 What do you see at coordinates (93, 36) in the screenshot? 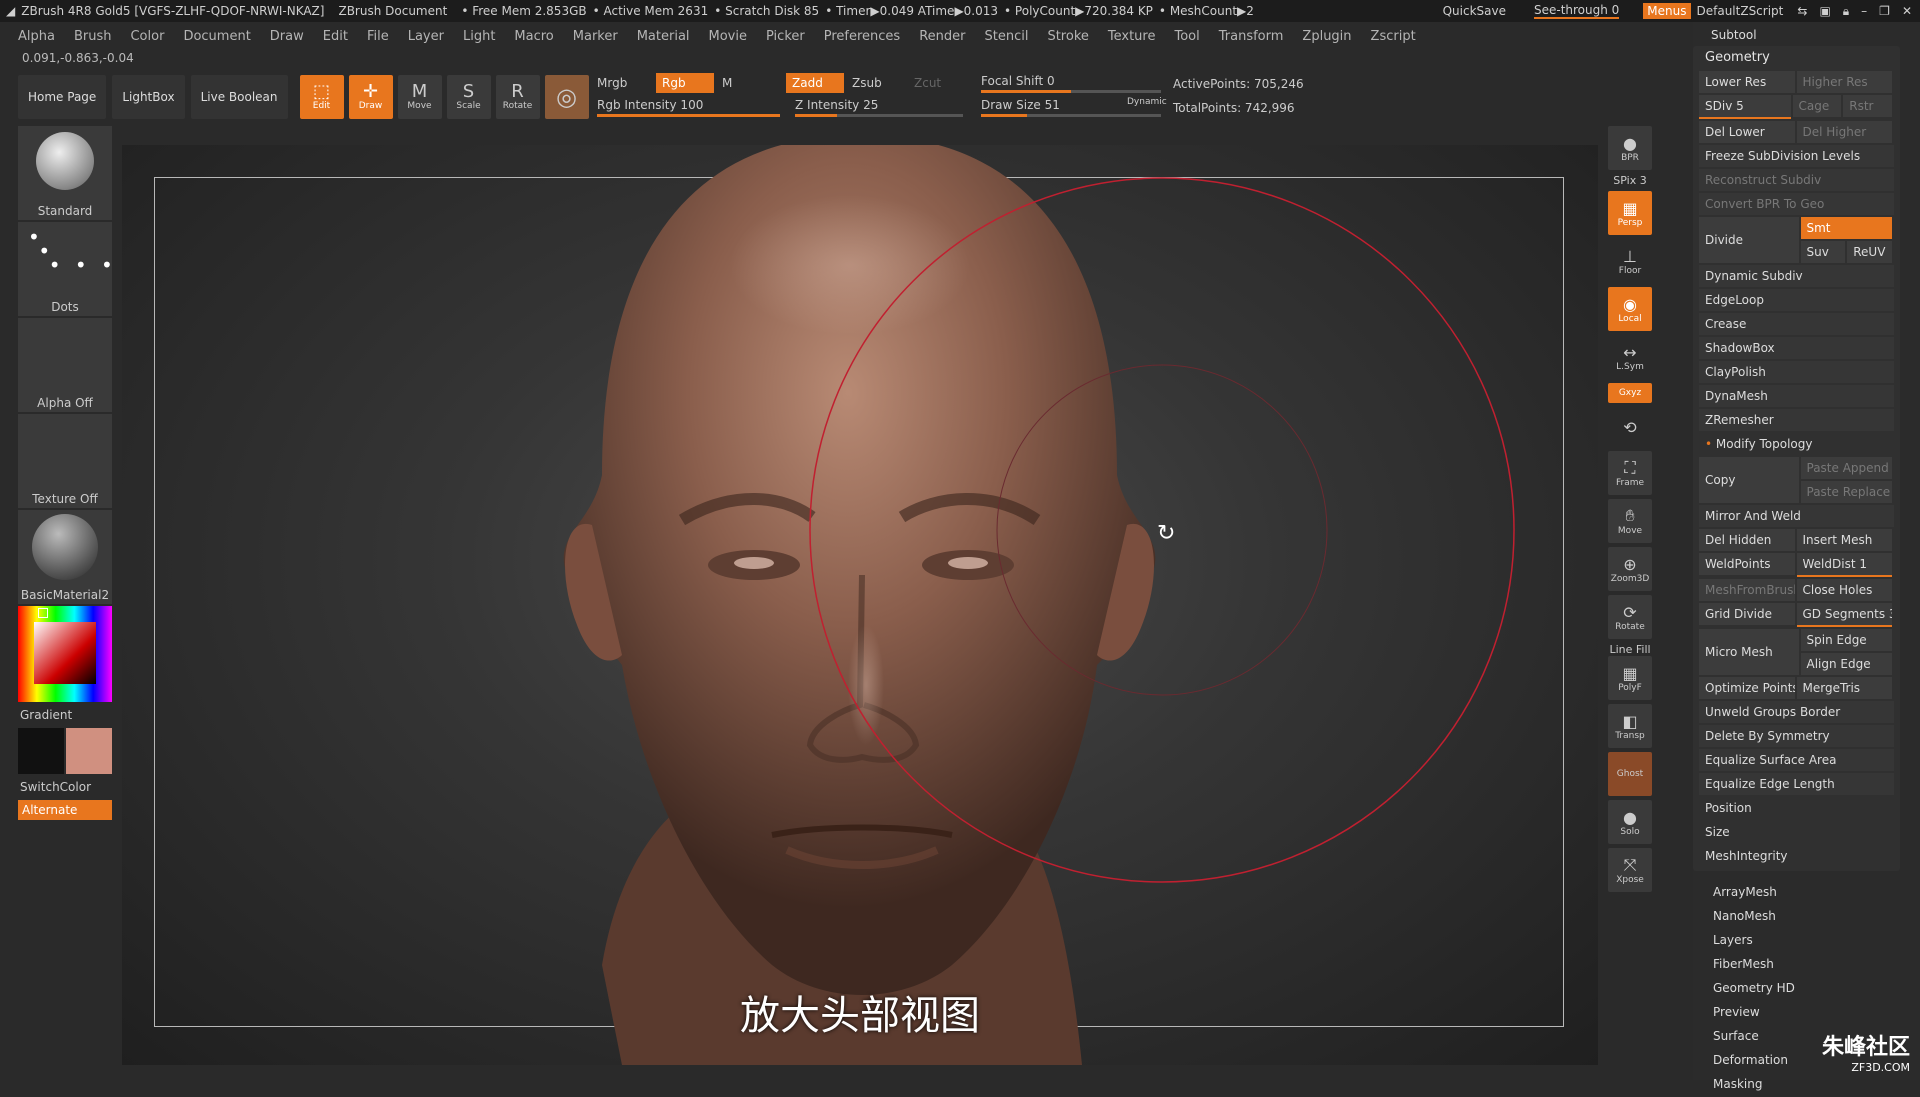
I see `menu-brush: Brush` at bounding box center [93, 36].